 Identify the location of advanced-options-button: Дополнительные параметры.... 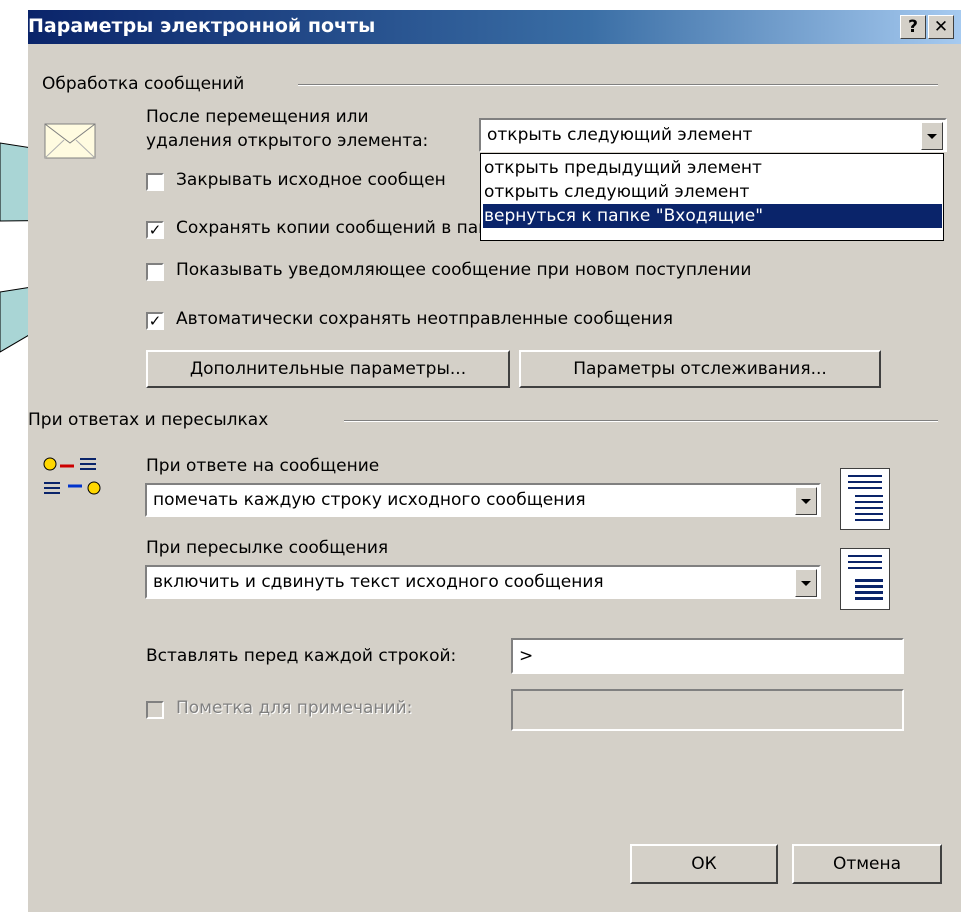
(328, 369).